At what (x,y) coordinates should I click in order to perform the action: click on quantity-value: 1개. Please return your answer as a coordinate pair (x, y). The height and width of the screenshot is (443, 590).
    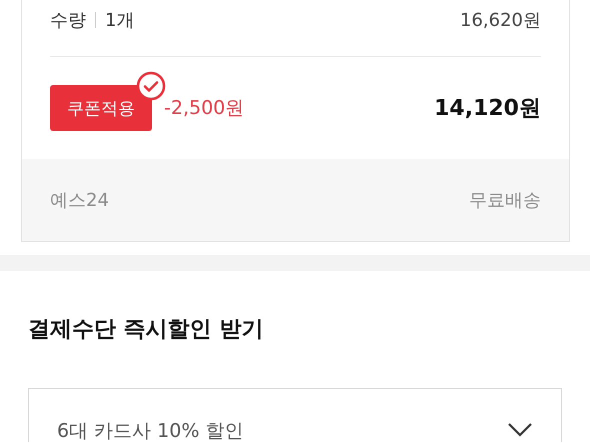
    Looking at the image, I should click on (119, 20).